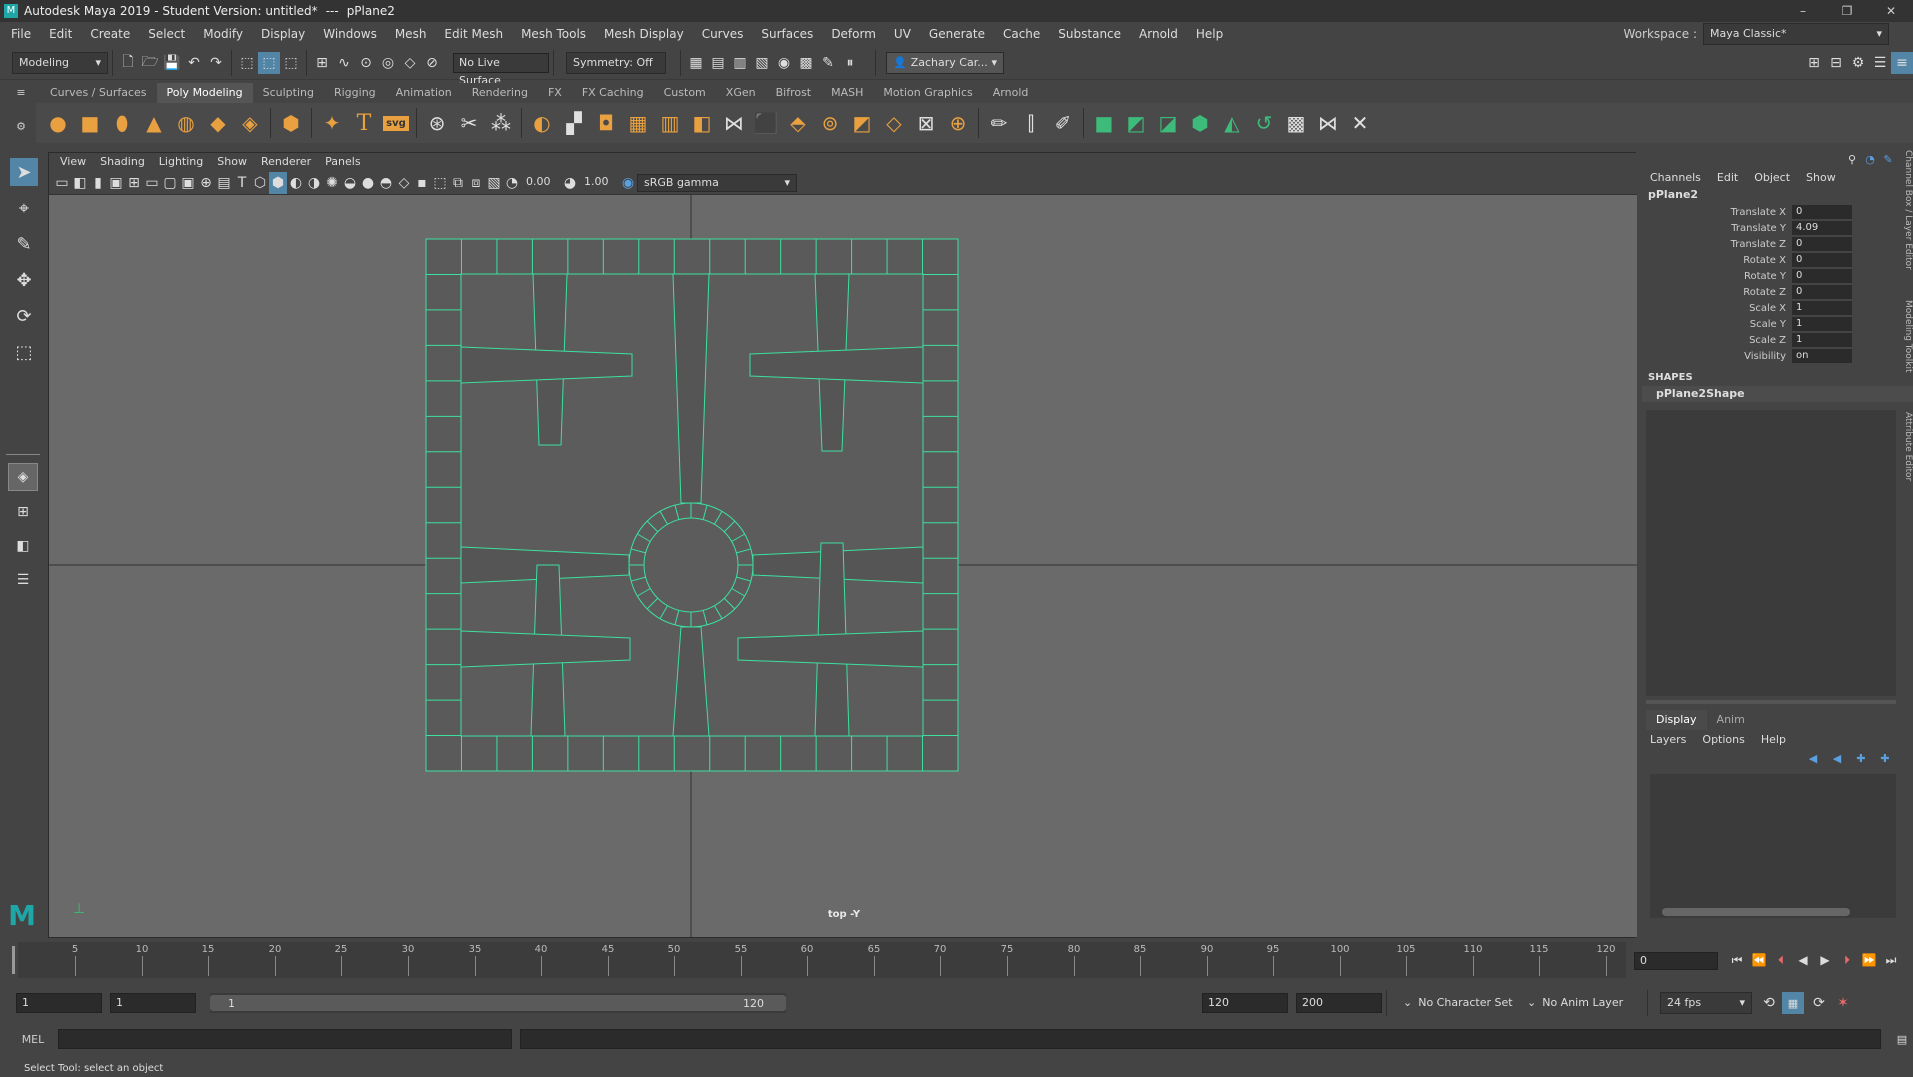 The width and height of the screenshot is (1913, 1077). I want to click on render-settings-icon: ▧, so click(762, 63).